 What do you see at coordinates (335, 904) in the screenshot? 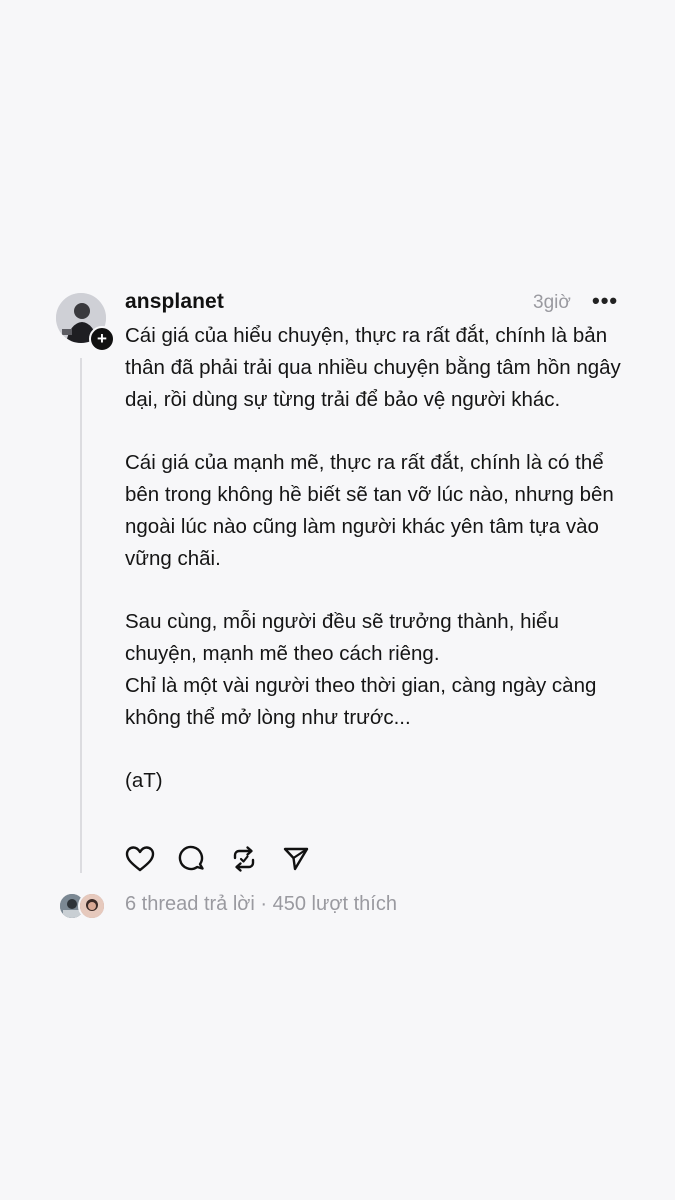
I see `likes-count: 450 lượt thích` at bounding box center [335, 904].